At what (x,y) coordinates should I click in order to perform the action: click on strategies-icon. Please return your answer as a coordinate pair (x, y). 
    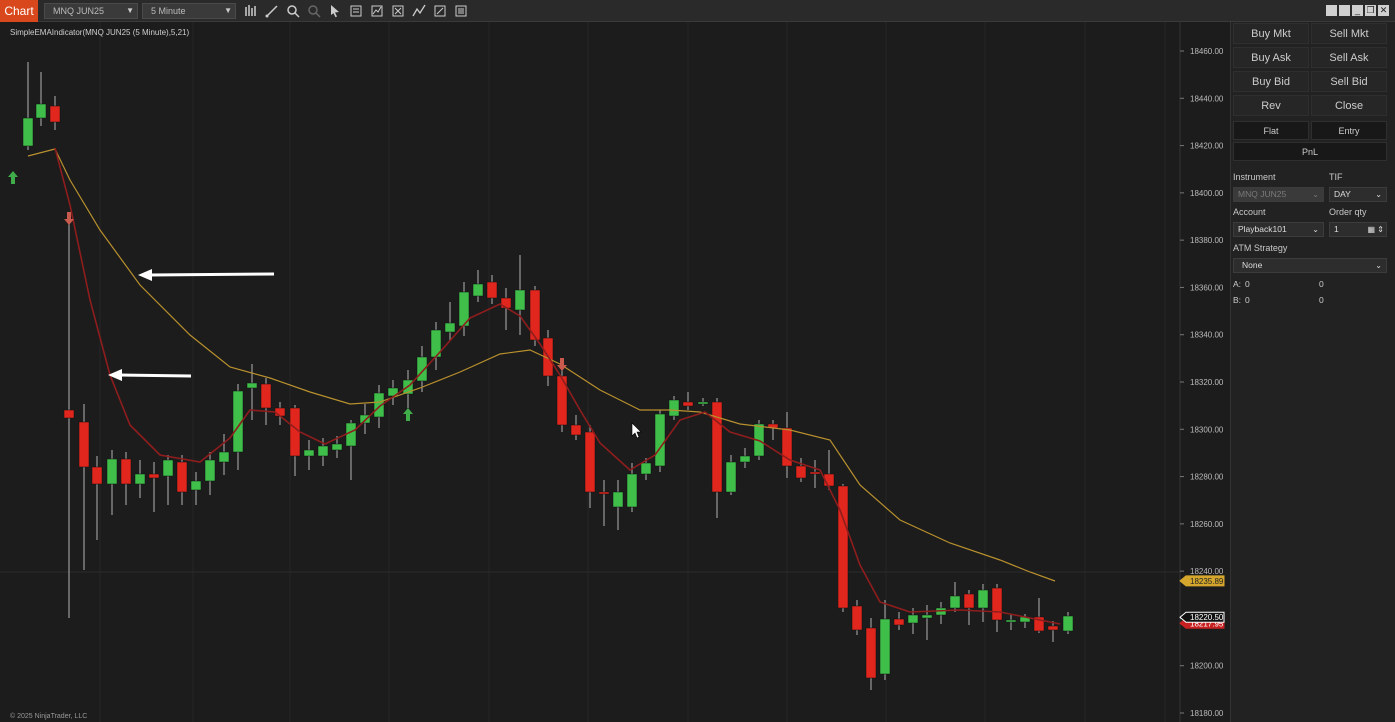
    Looking at the image, I should click on (399, 11).